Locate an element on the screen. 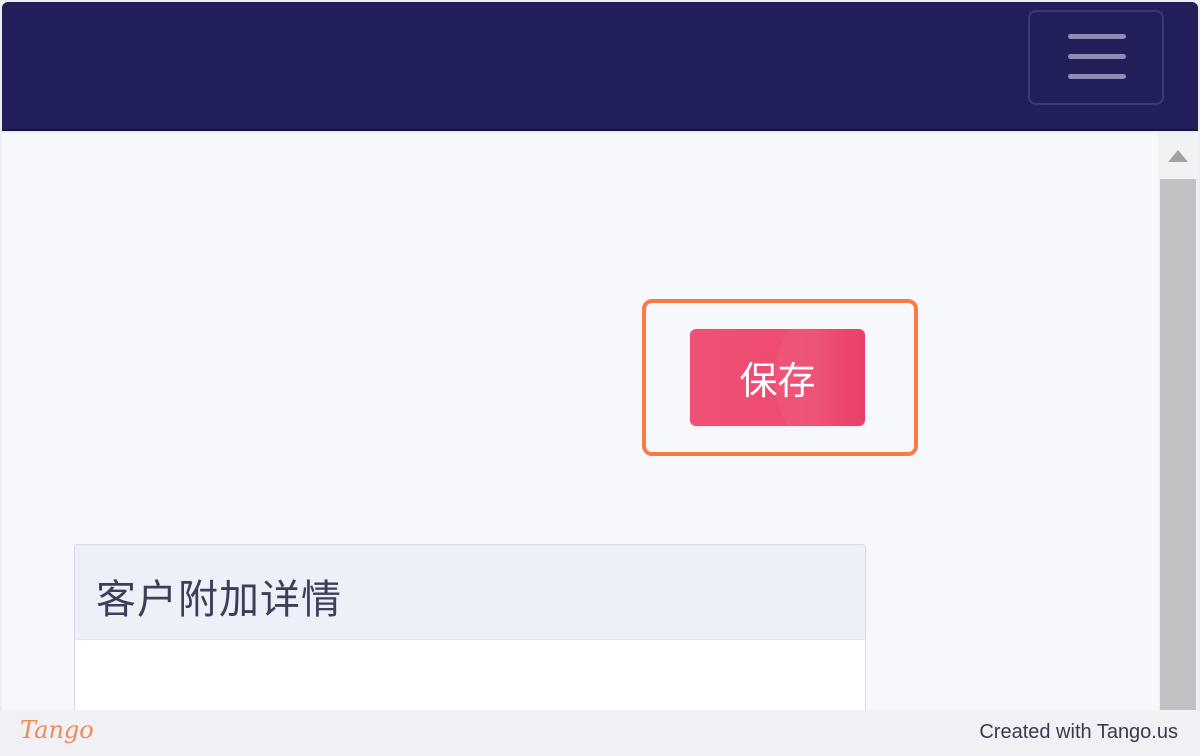  customer-additional-details-card: 客户附加详情 is located at coordinates (470, 627).